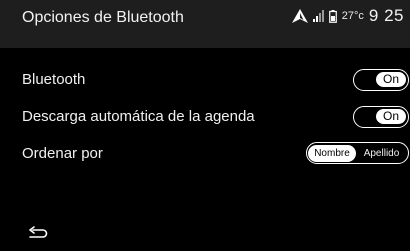 Image resolution: width=410 pixels, height=251 pixels. What do you see at coordinates (205, 155) in the screenshot?
I see `setting-row-sort-by: Ordenar por Nombre Apellido` at bounding box center [205, 155].